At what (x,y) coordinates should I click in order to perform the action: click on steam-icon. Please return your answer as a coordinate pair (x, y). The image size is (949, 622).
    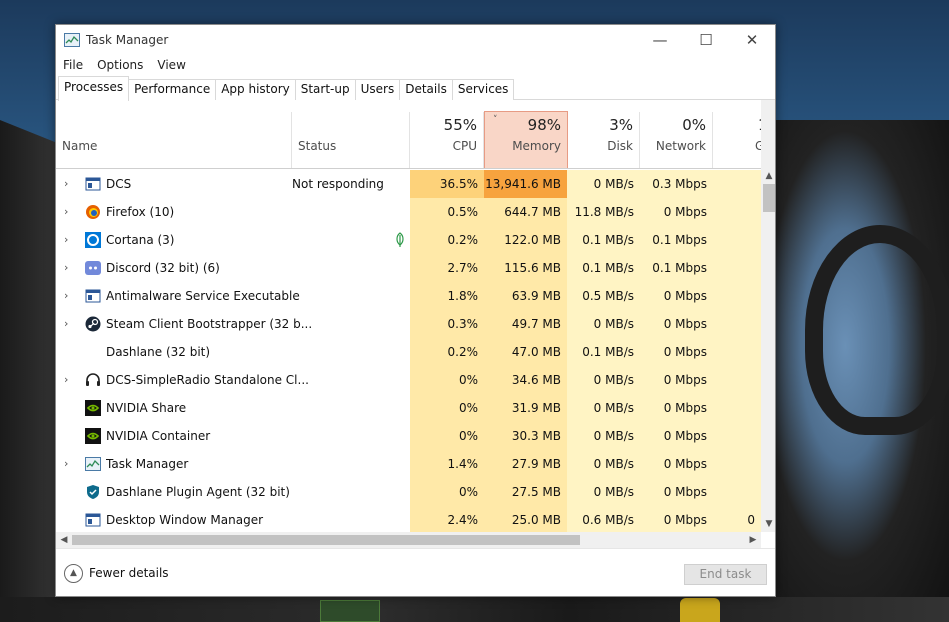
    Looking at the image, I should click on (93, 324).